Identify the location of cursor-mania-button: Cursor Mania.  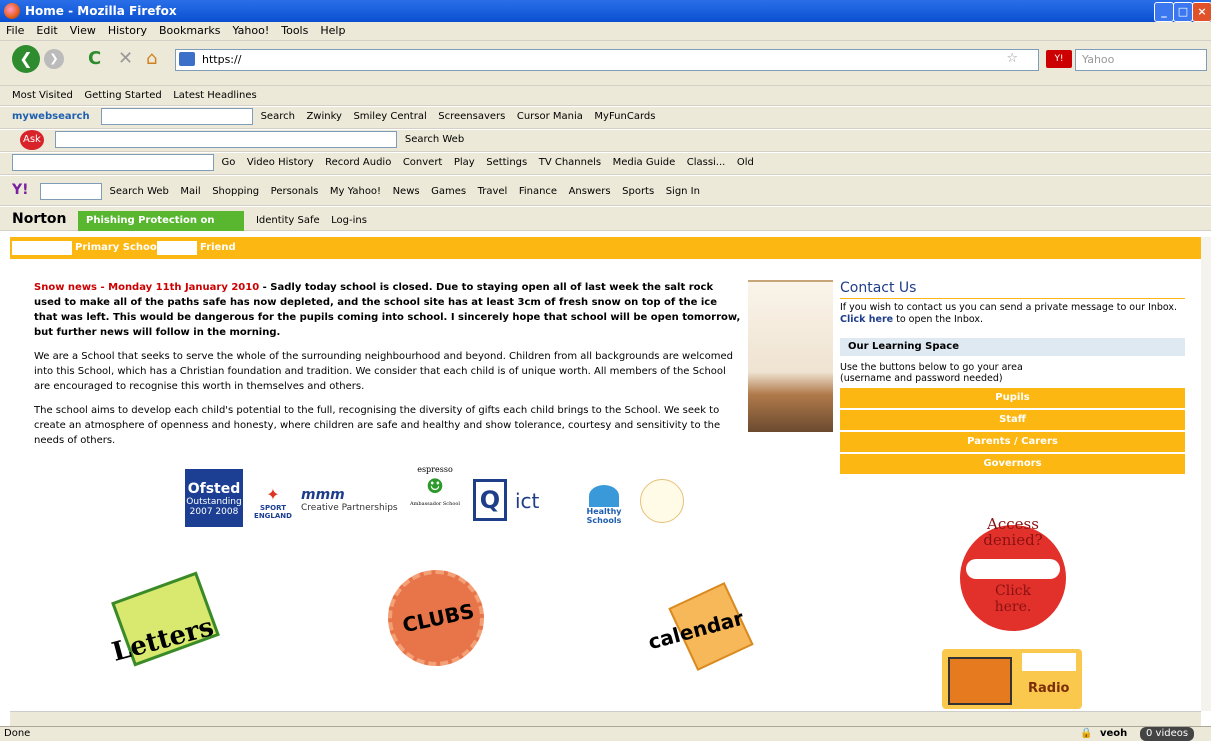
(550, 117).